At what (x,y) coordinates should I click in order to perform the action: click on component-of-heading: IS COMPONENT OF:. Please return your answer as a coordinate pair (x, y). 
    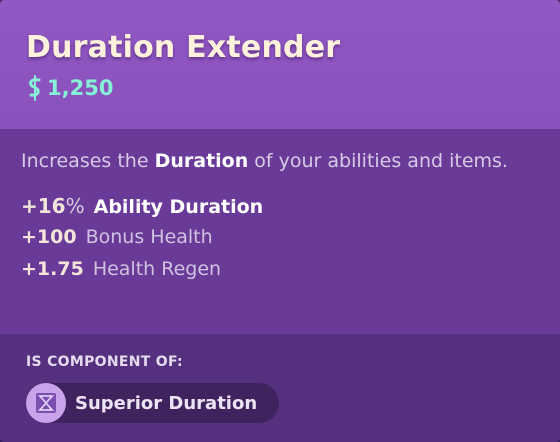
    Looking at the image, I should click on (104, 362).